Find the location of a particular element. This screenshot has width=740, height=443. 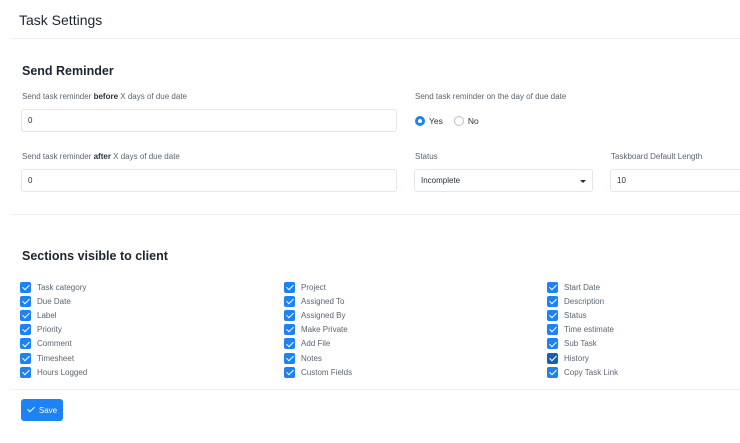

visibility-option: Assigned By is located at coordinates (318, 315).